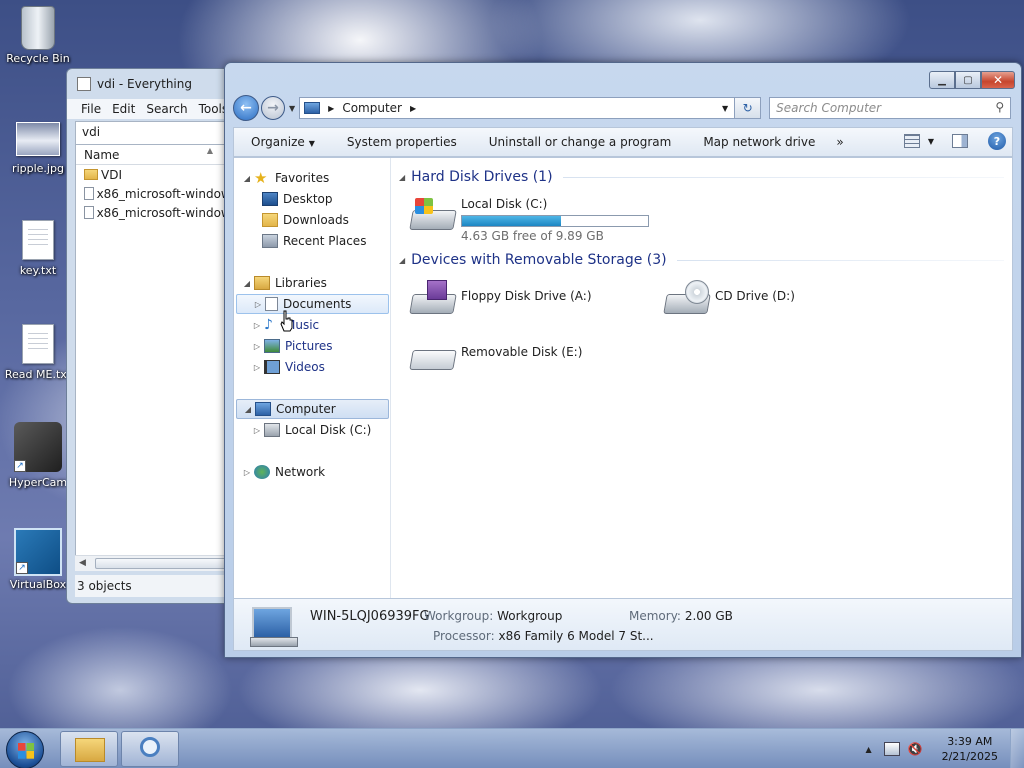  What do you see at coordinates (911, 141) in the screenshot?
I see `change-view-icon` at bounding box center [911, 141].